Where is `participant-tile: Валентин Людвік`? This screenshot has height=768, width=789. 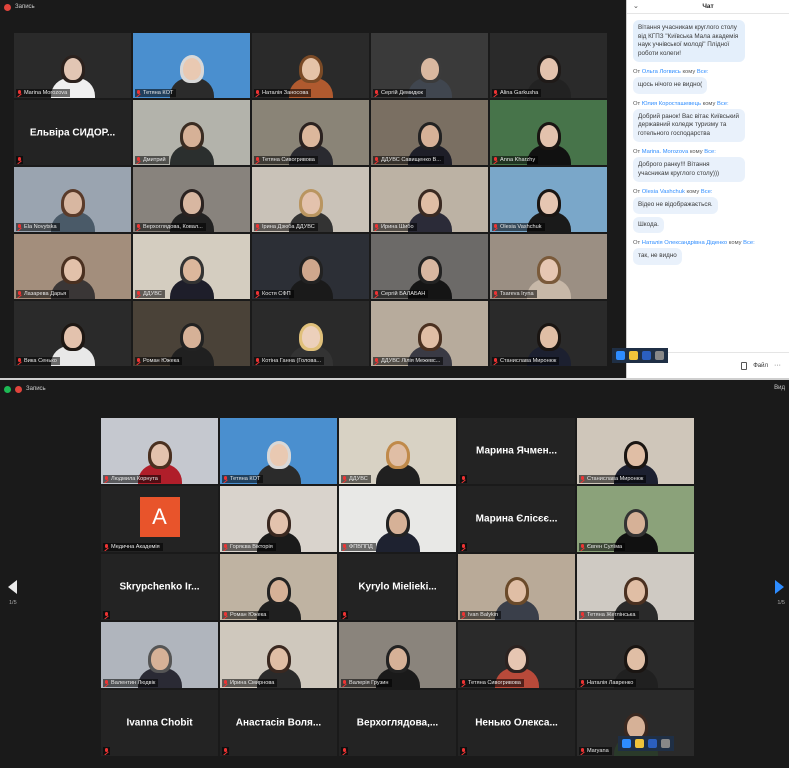 participant-tile: Валентин Людвік is located at coordinates (159, 655).